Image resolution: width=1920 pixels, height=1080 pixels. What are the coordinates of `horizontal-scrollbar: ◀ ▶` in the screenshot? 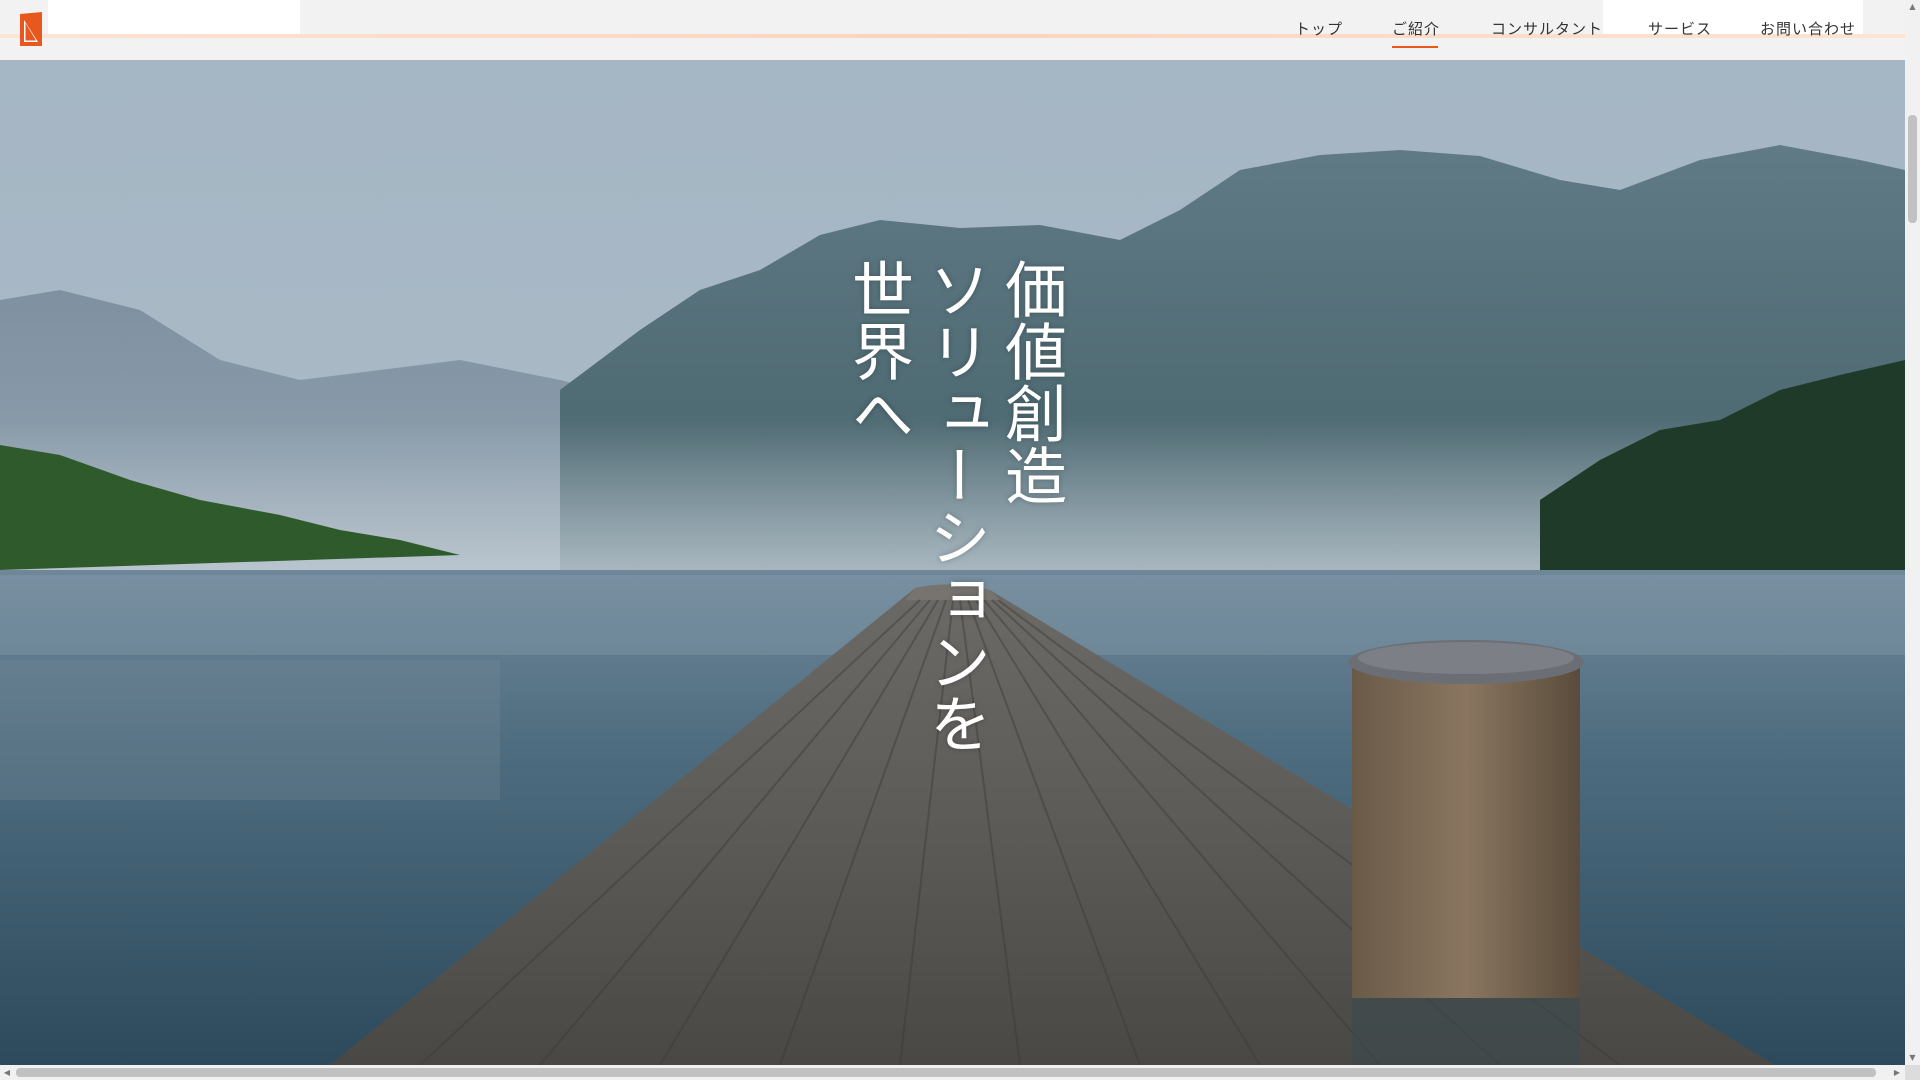 It's located at (952, 1072).